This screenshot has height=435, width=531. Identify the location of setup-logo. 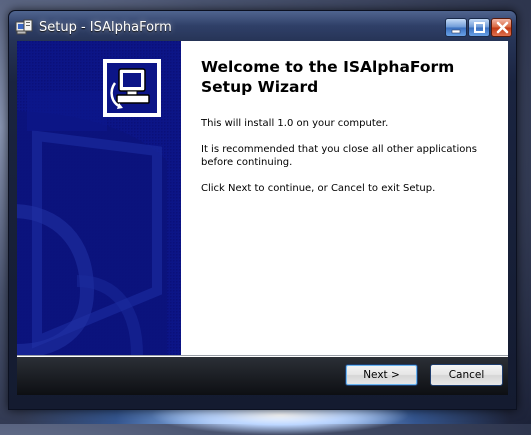
(132, 88).